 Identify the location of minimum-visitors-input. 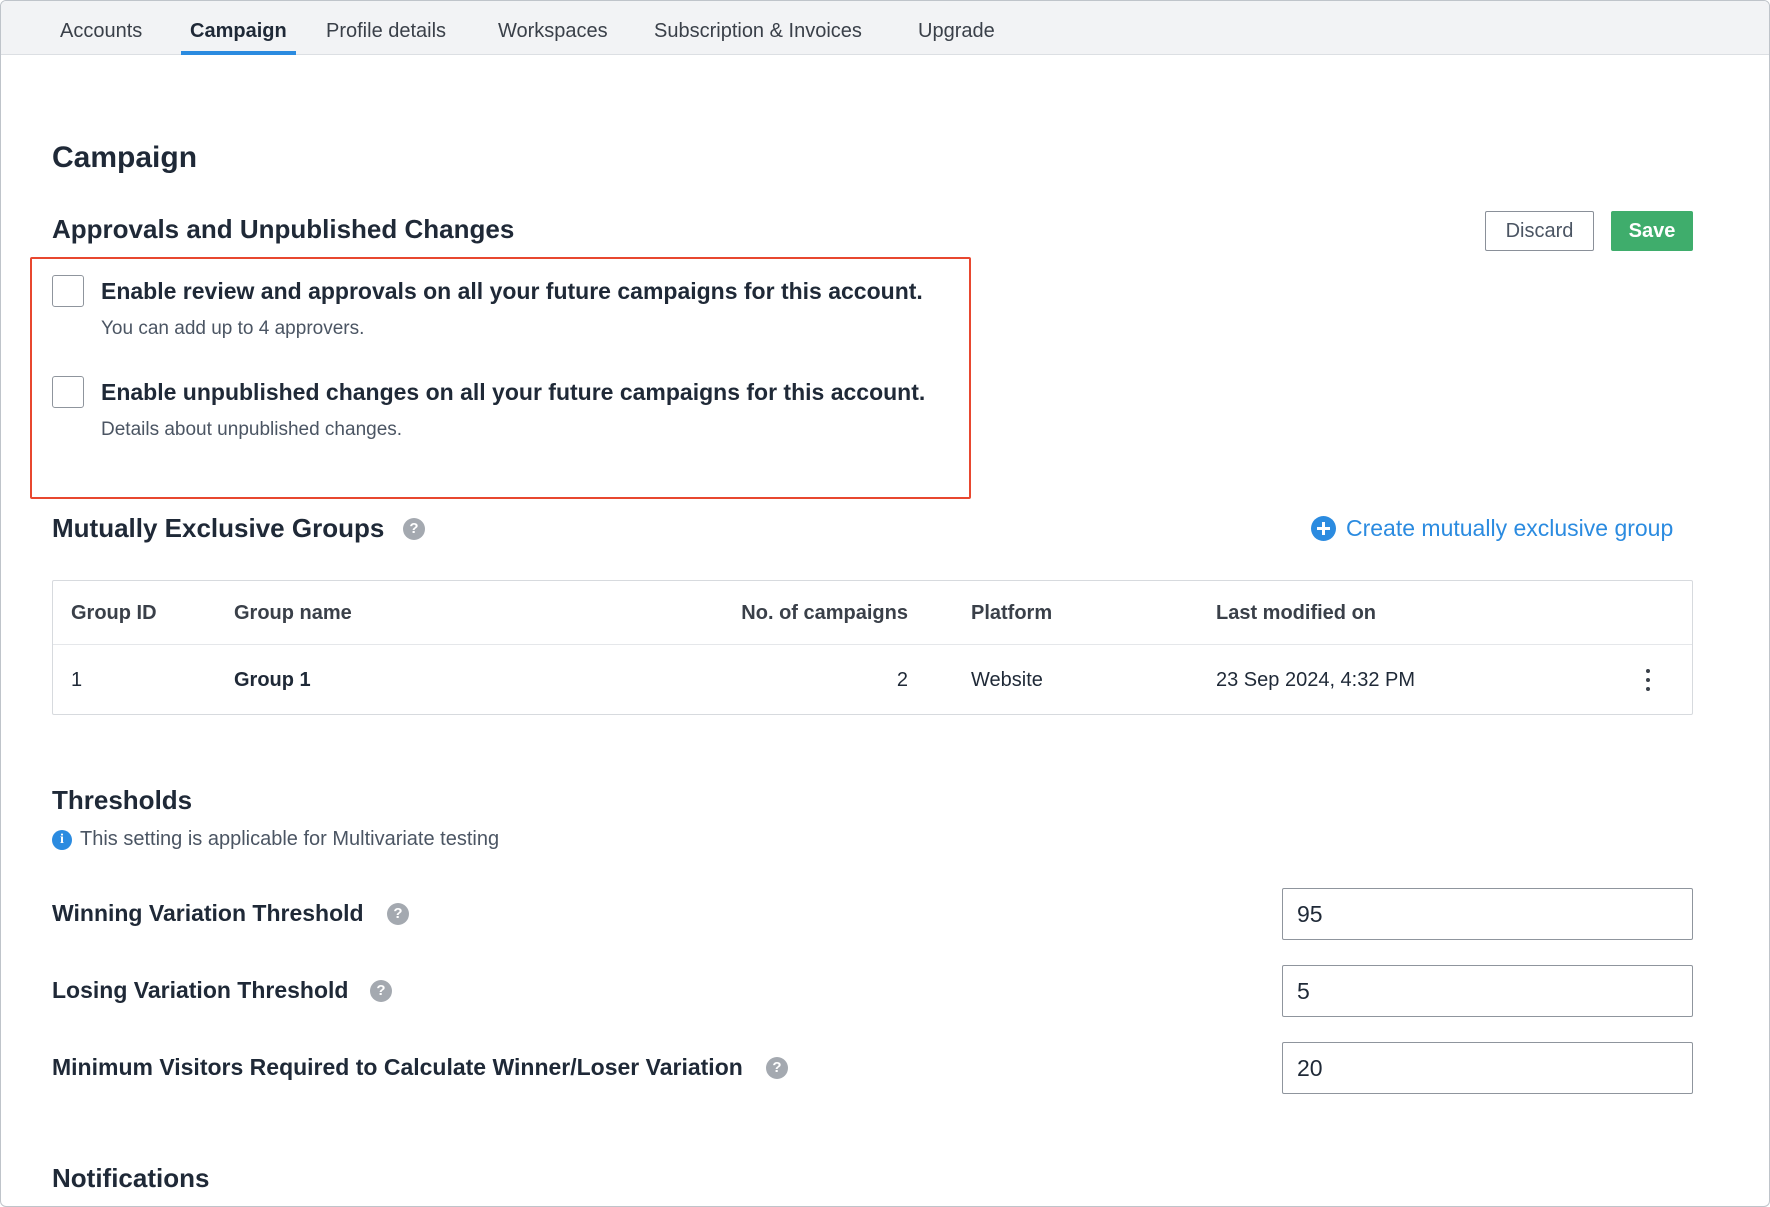
(1487, 1068).